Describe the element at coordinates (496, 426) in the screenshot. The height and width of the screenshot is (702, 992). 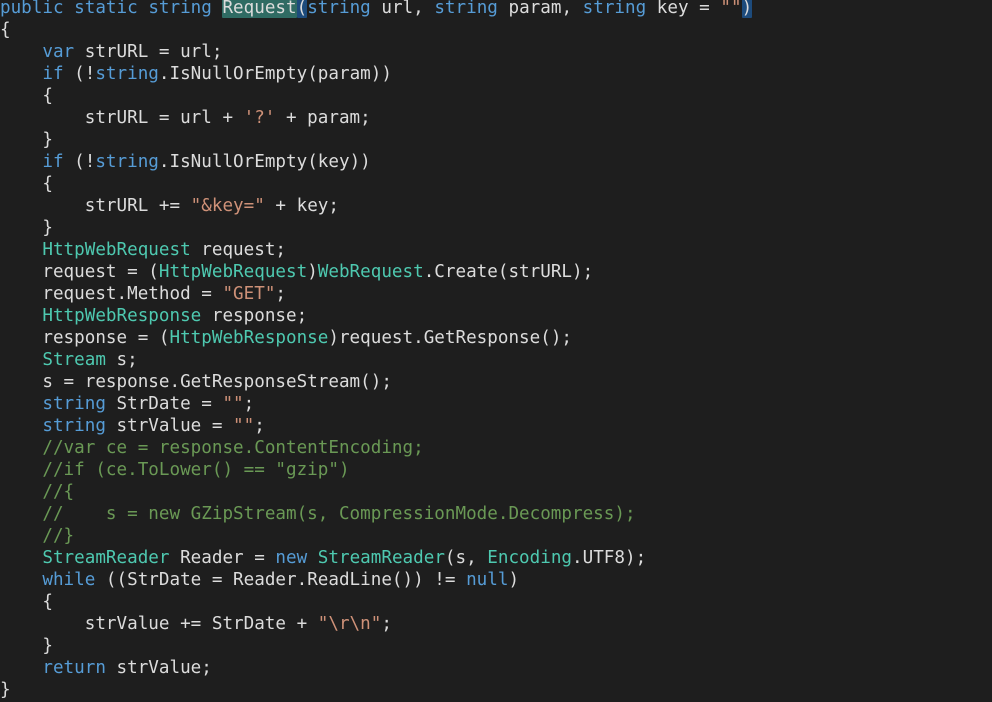
I see `code-line: string strValue = "";` at that location.